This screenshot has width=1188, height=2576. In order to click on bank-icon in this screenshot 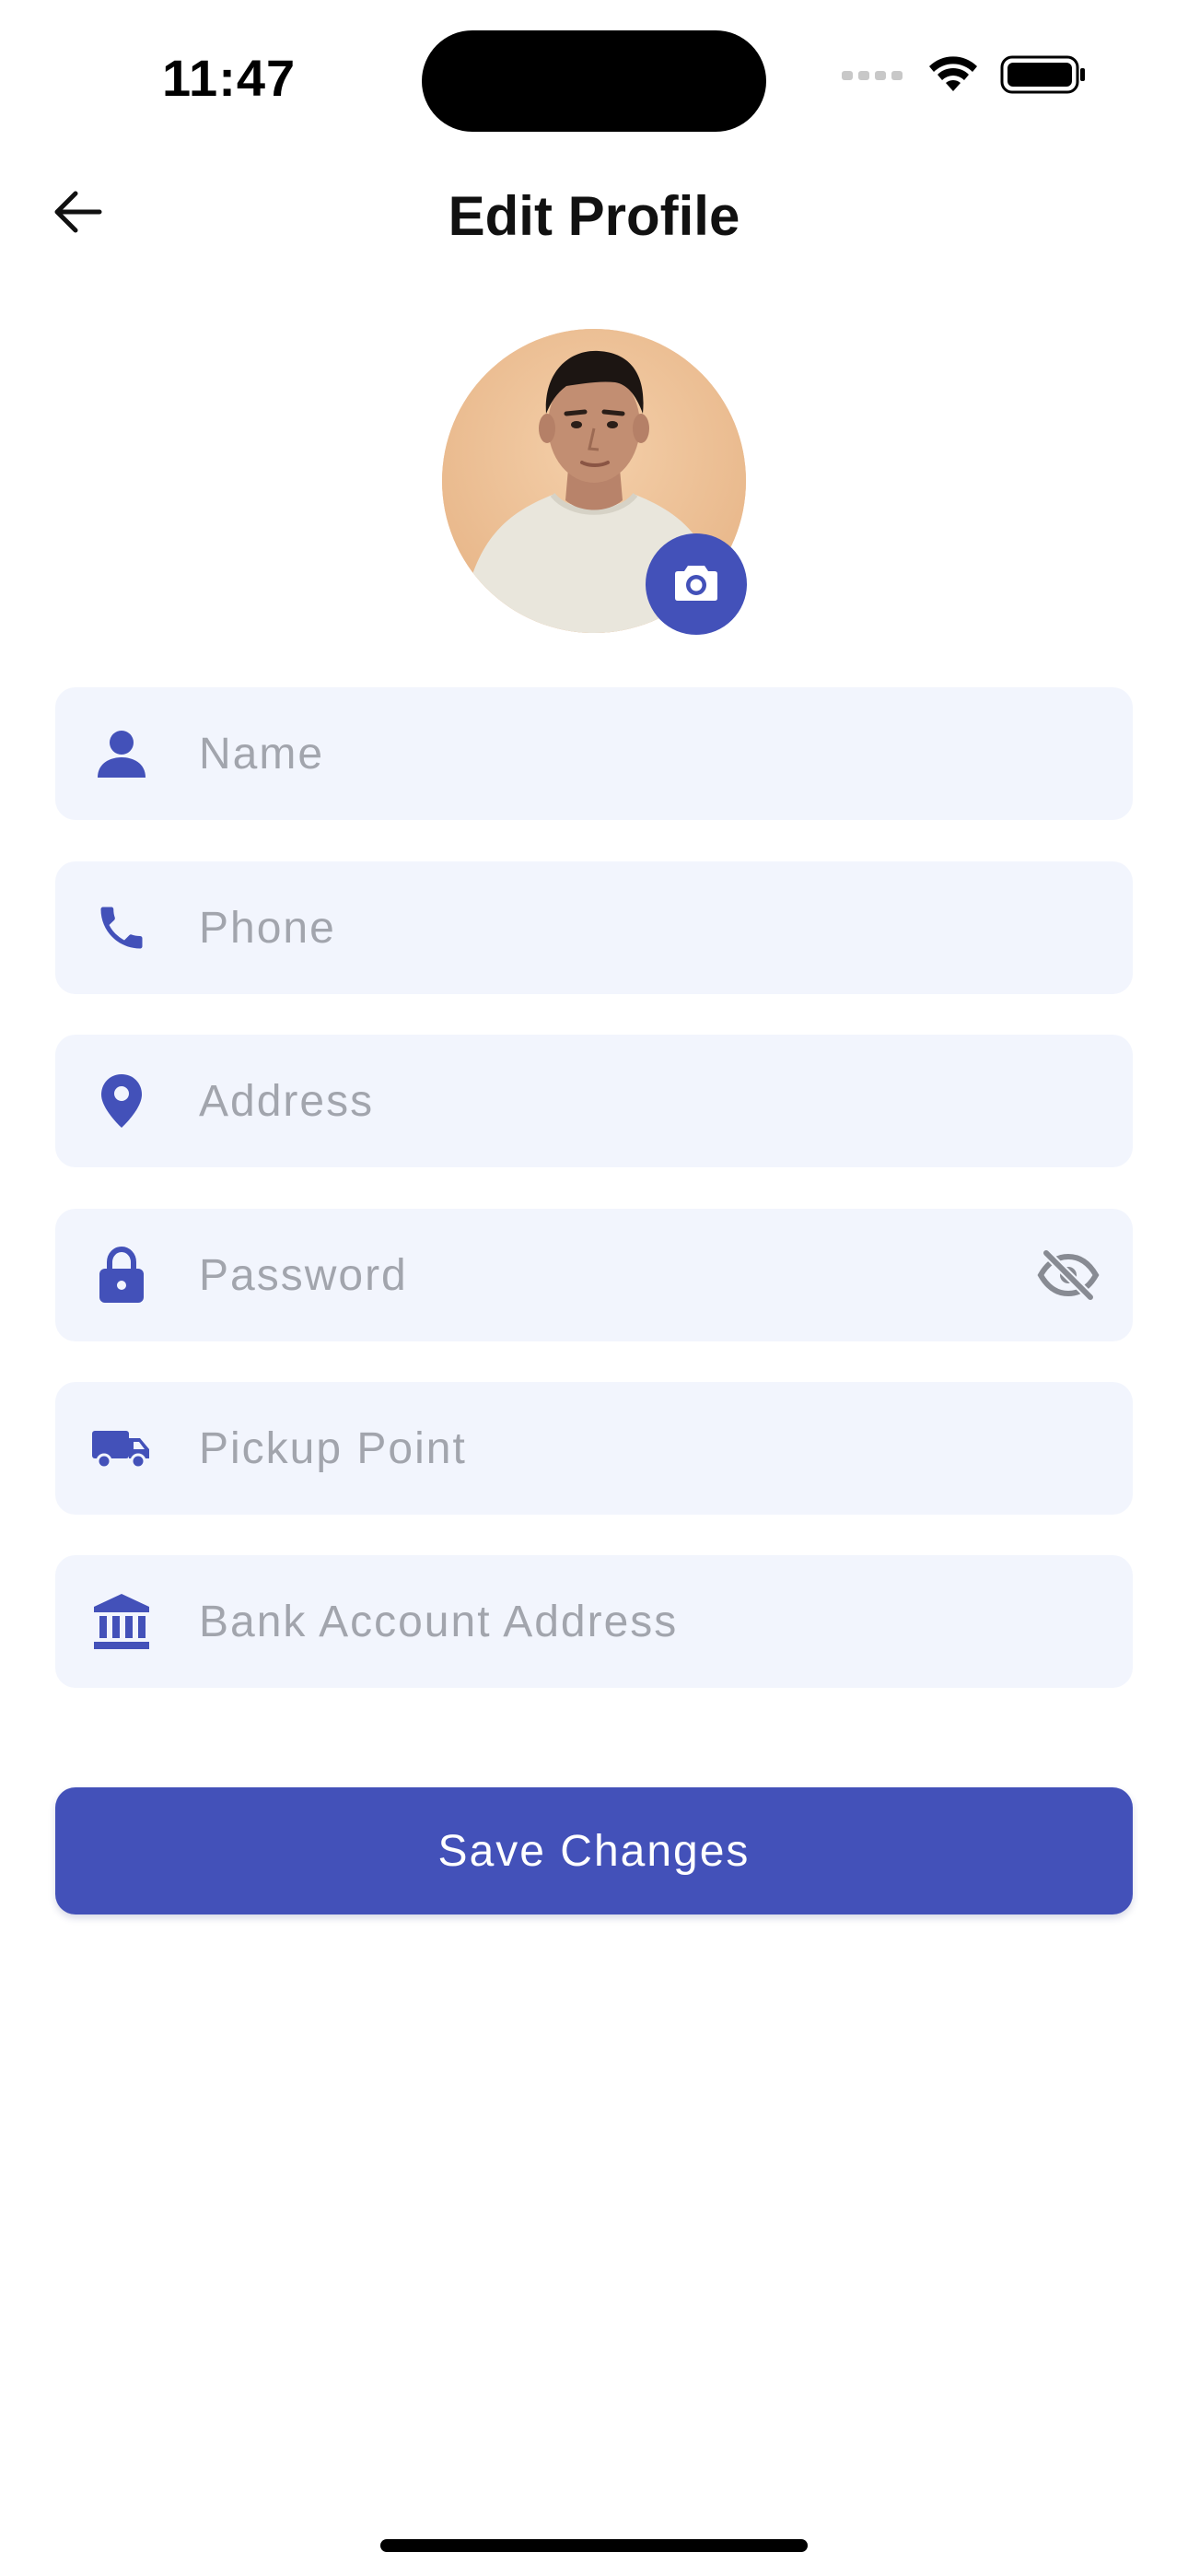, I will do `click(121, 1621)`.